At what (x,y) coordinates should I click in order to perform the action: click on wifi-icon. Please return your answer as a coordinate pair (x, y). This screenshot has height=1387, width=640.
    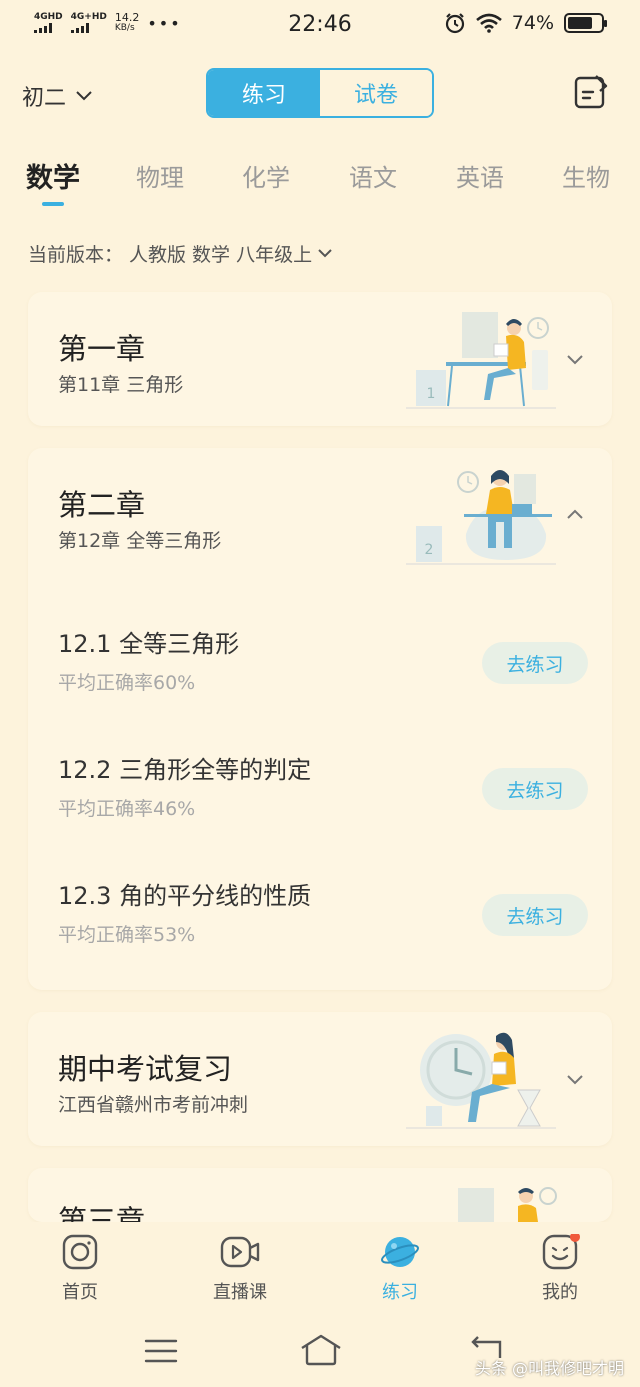
    Looking at the image, I should click on (488, 23).